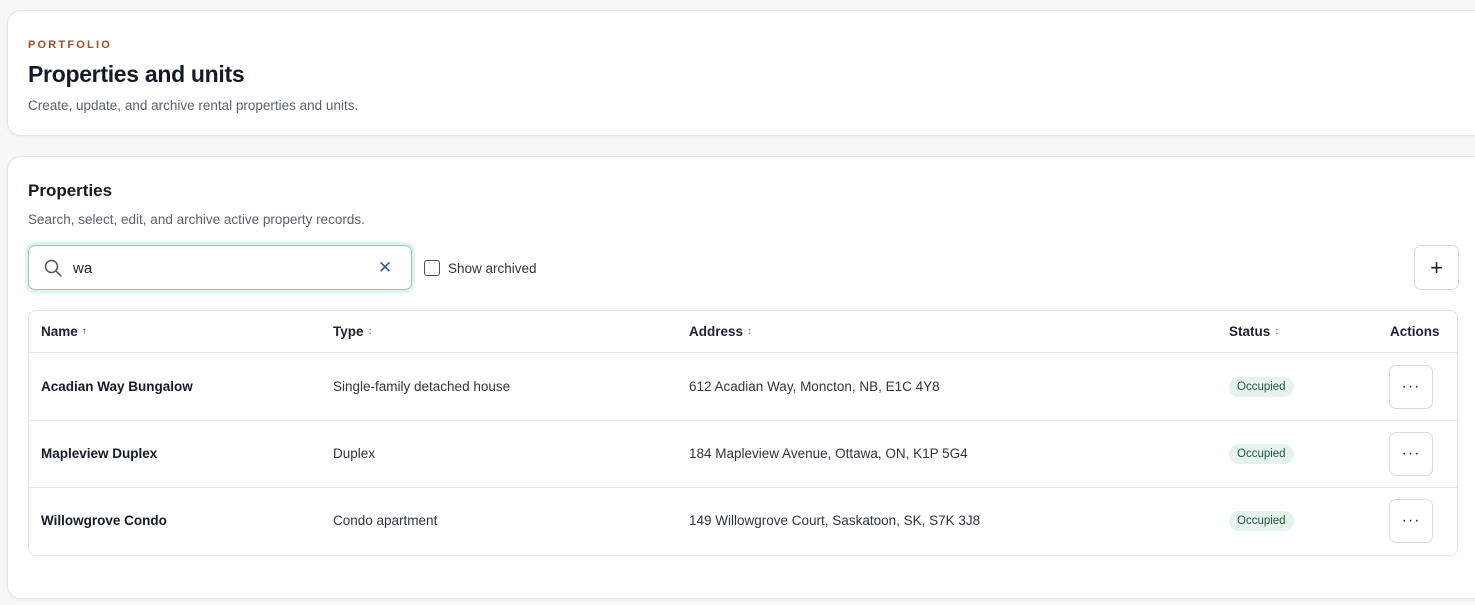 The width and height of the screenshot is (1475, 605). I want to click on search-input, so click(218, 268).